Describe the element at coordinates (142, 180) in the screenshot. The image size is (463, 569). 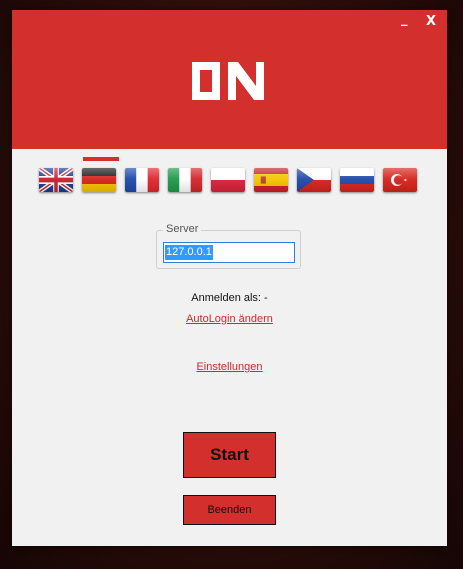
I see `flag-france-icon` at that location.